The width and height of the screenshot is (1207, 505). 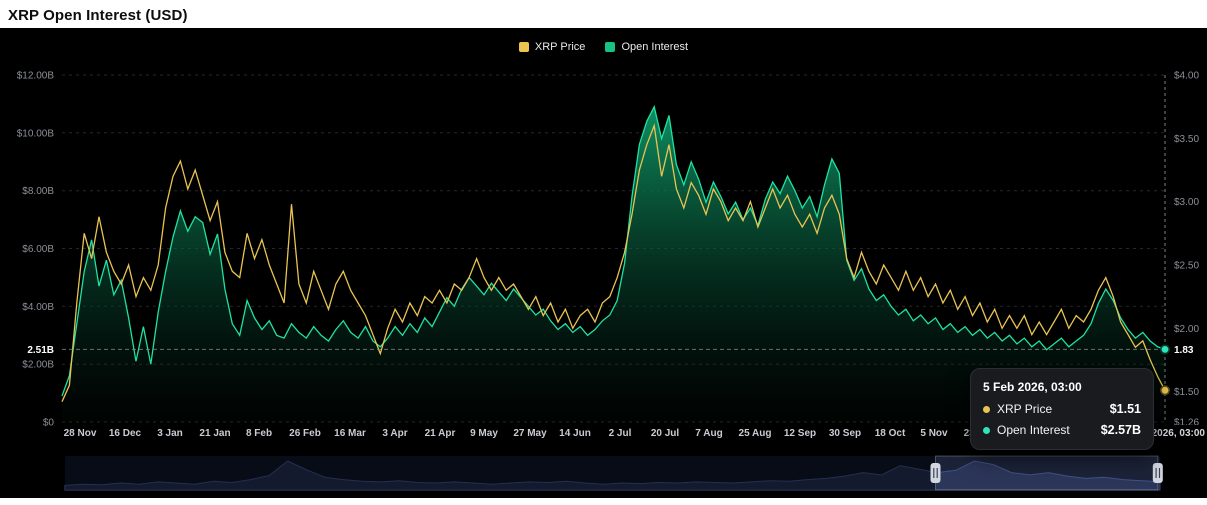 I want to click on open-interest-swatch-icon, so click(x=610, y=47).